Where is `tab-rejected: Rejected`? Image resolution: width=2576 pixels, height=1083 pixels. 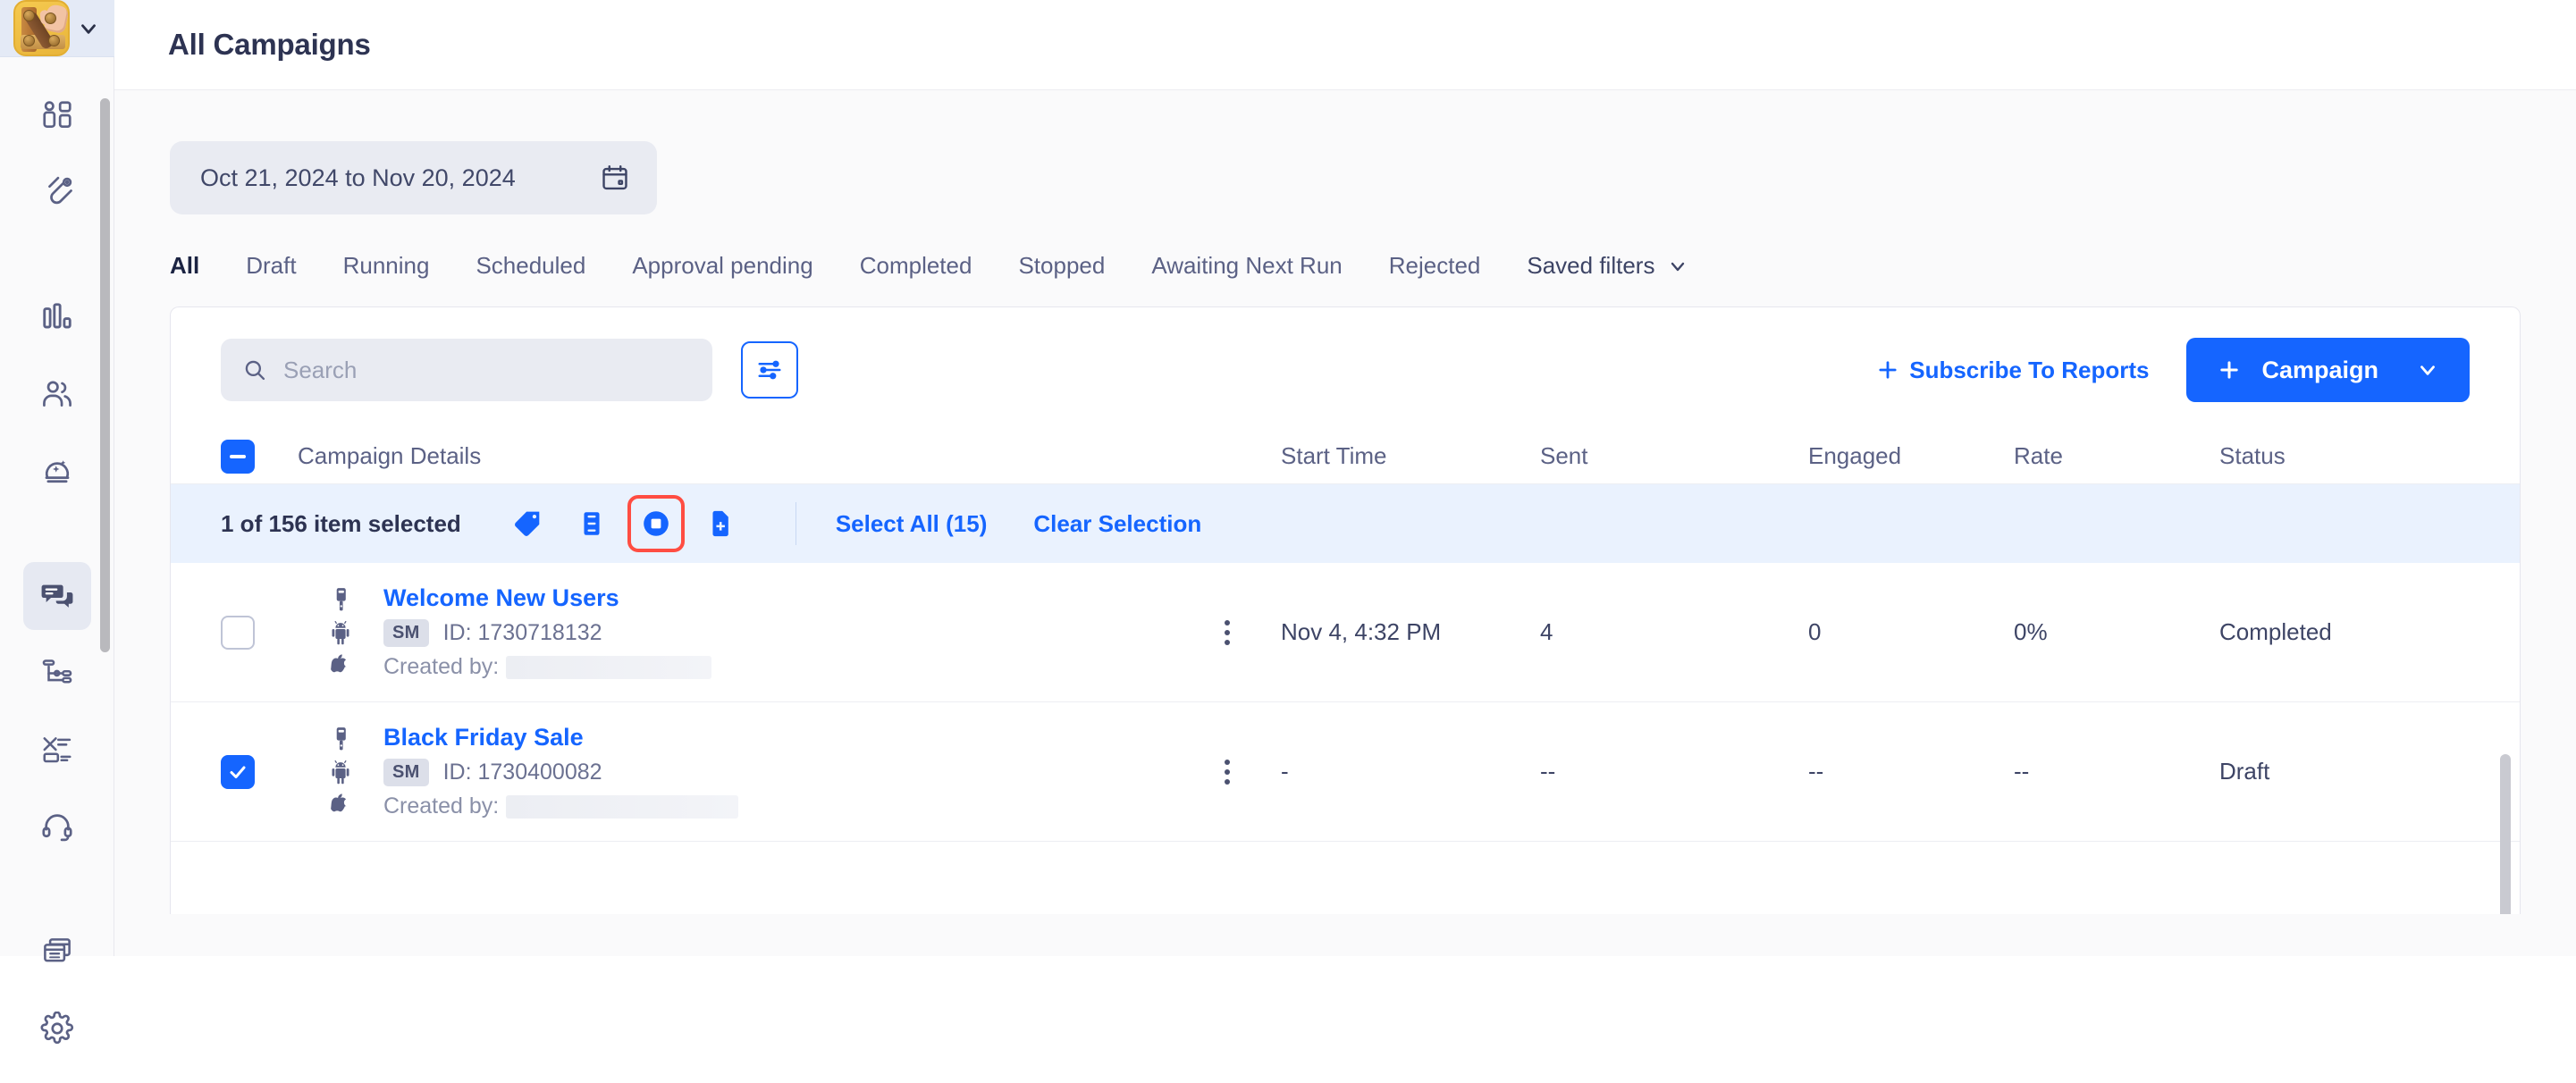 tab-rejected: Rejected is located at coordinates (1435, 267).